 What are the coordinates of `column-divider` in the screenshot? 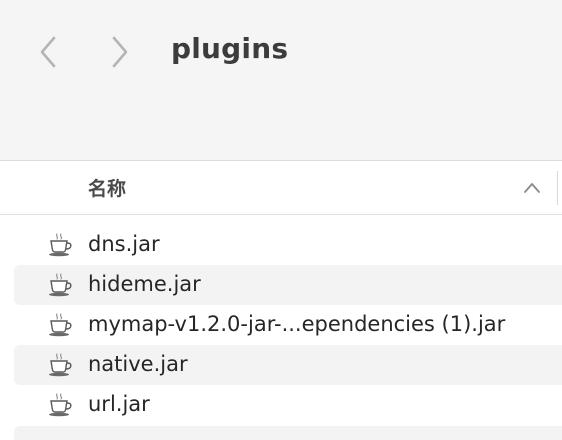 It's located at (557, 188).